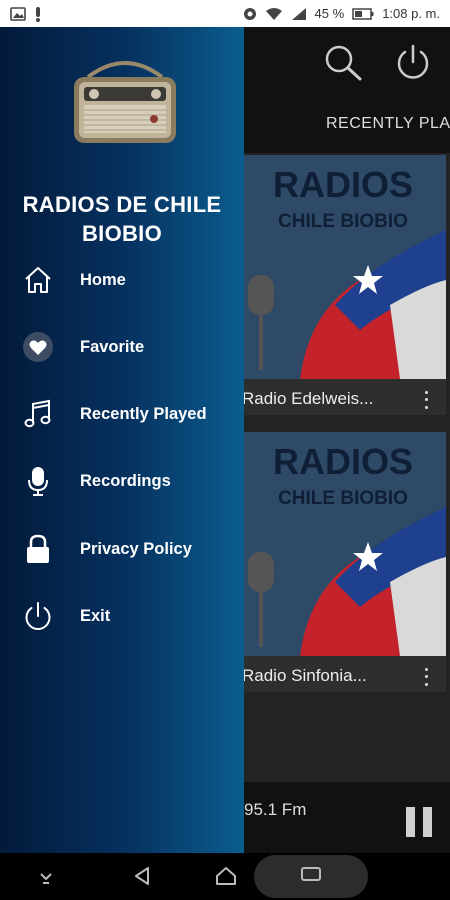 The width and height of the screenshot is (450, 900). What do you see at coordinates (112, 346) in the screenshot?
I see `menu-label-favorite: Favorite` at bounding box center [112, 346].